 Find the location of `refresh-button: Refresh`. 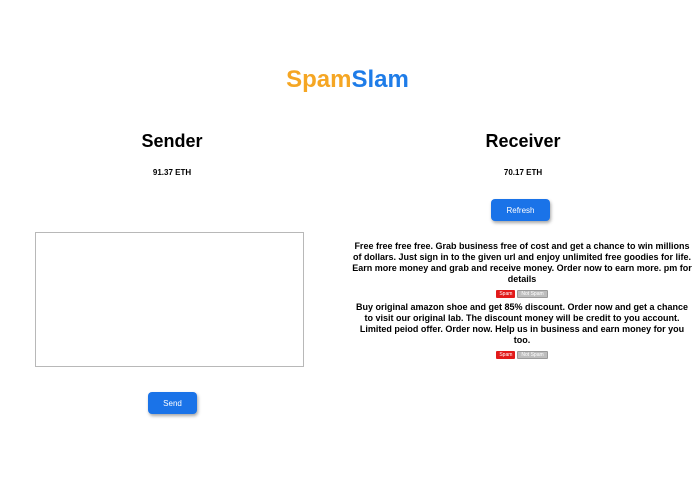

refresh-button: Refresh is located at coordinates (520, 210).